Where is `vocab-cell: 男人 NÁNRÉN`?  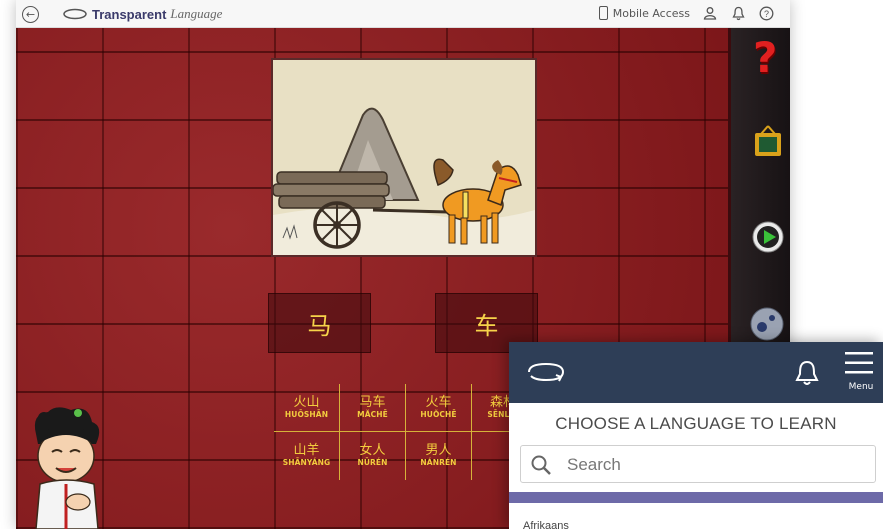 vocab-cell: 男人 NÁNRÉN is located at coordinates (439, 456).